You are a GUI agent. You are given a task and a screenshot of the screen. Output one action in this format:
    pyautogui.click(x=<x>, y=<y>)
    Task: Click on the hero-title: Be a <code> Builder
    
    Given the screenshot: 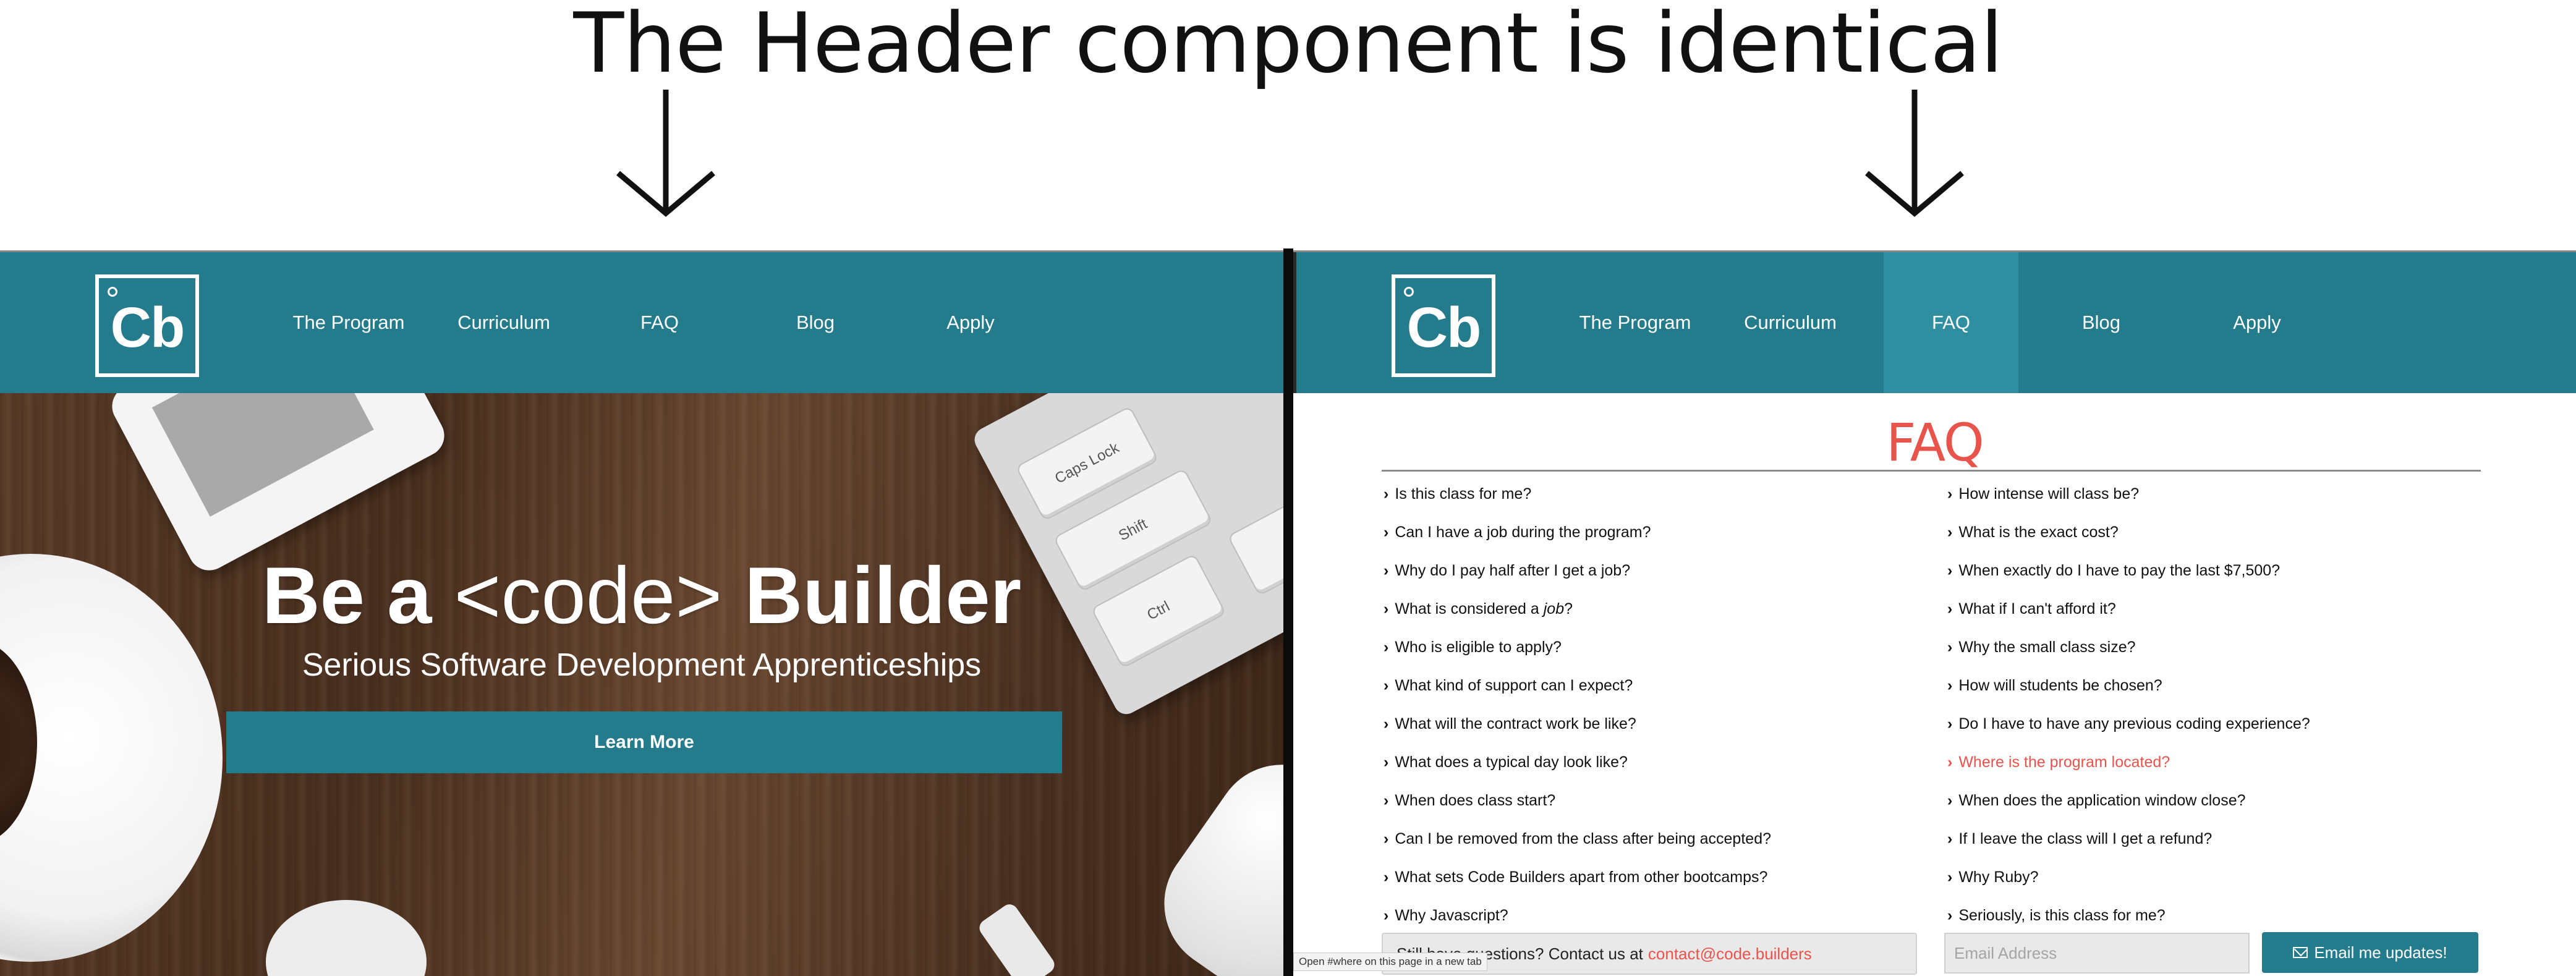 What is the action you would take?
    pyautogui.click(x=641, y=595)
    